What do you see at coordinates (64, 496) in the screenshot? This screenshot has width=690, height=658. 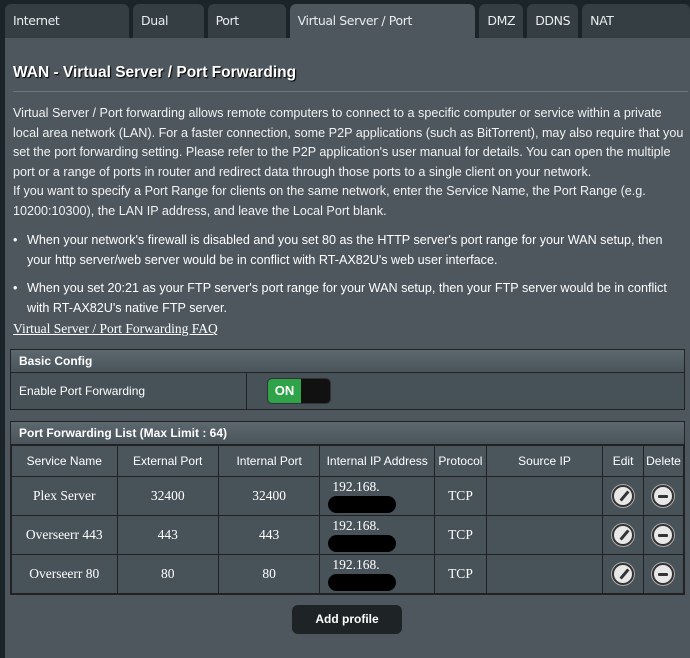 I see `service-name: Plex Server` at bounding box center [64, 496].